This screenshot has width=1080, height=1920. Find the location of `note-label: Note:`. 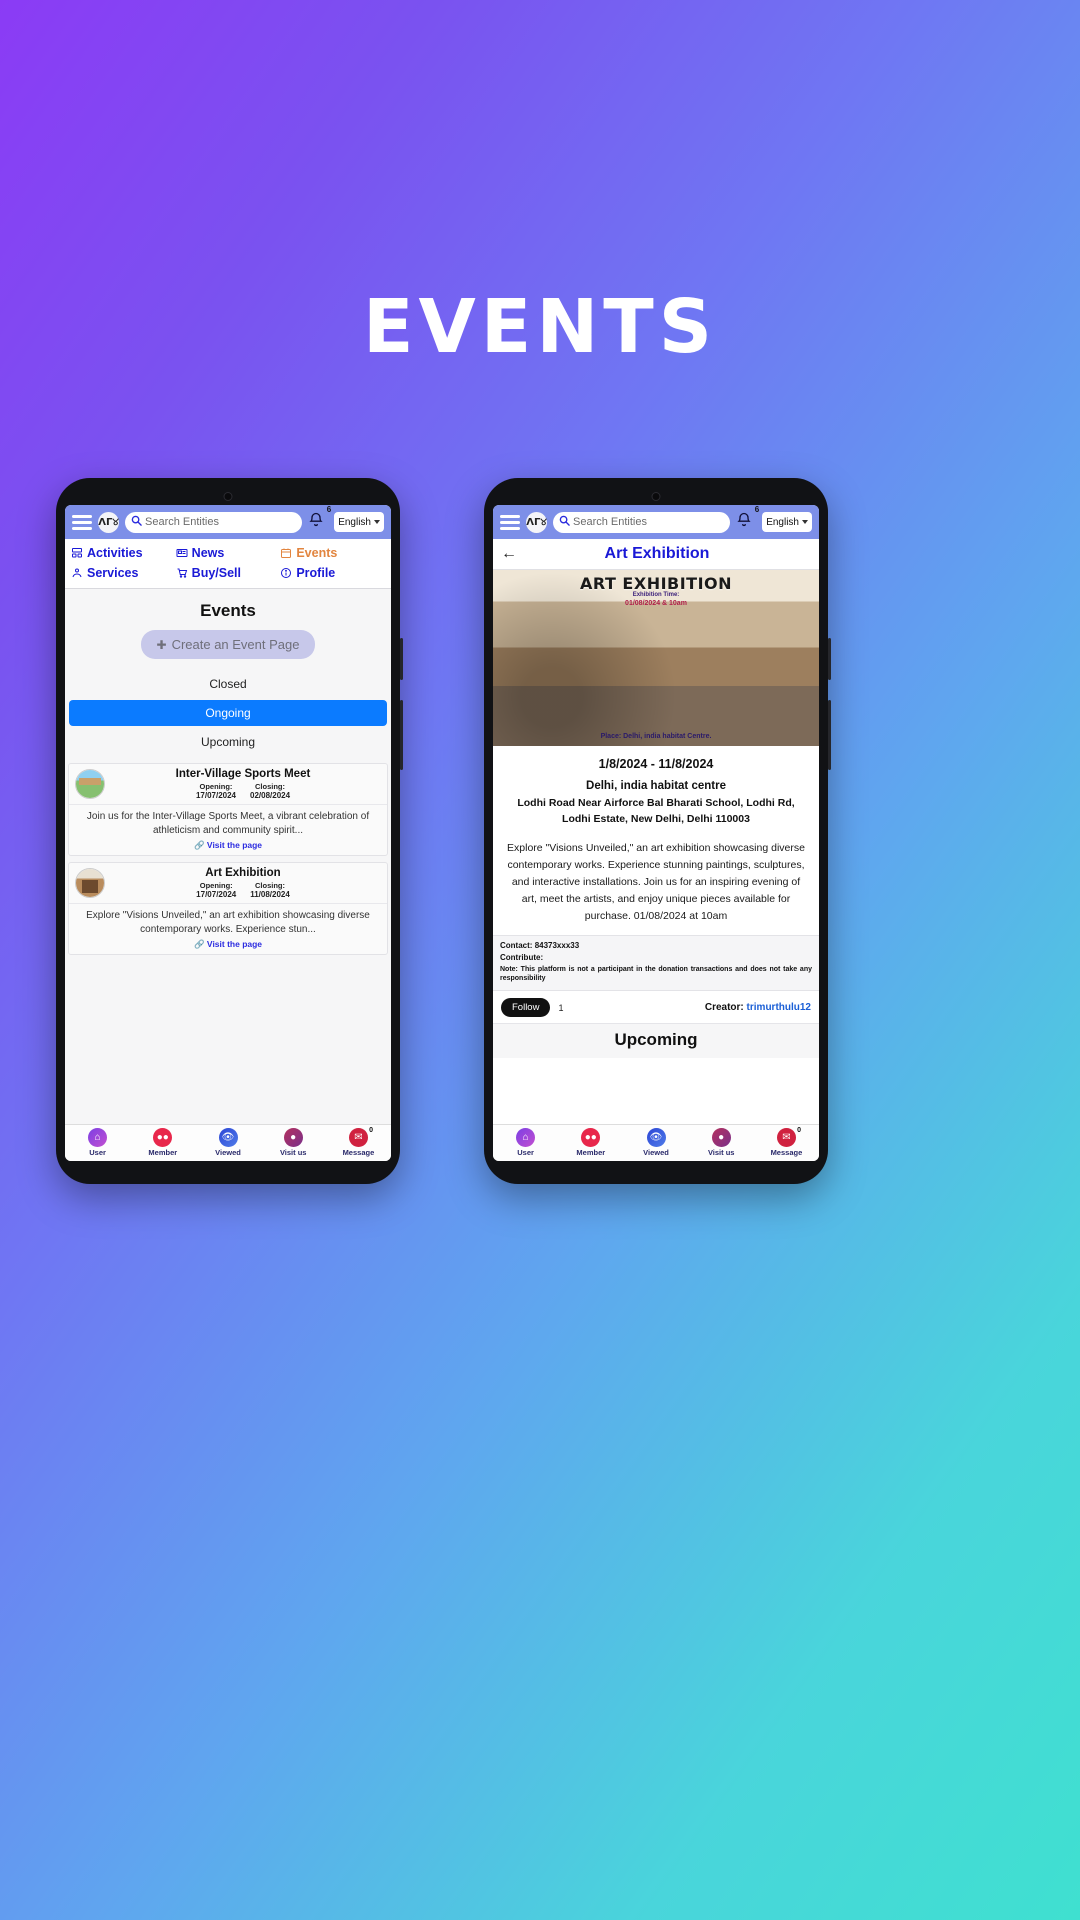

note-label: Note: is located at coordinates (509, 969).